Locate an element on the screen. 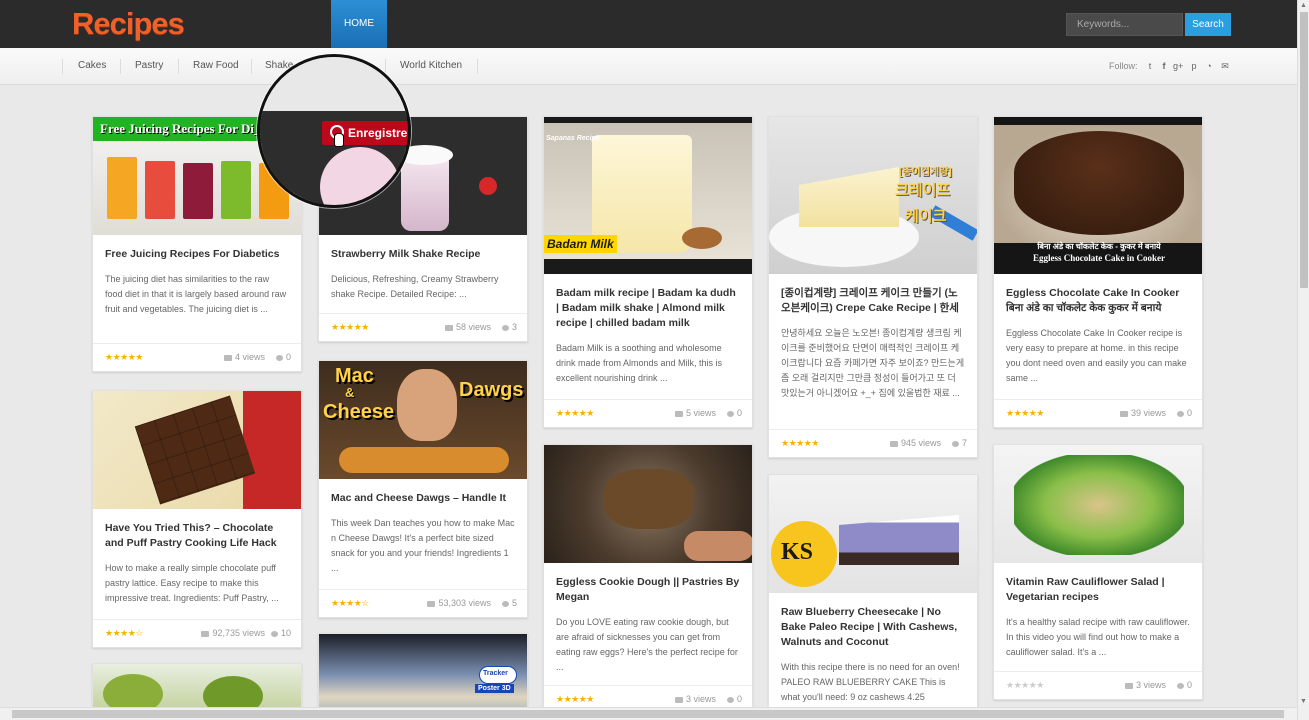 This screenshot has width=1309, height=720. cauliflower-salad is located at coordinates (1099, 505).